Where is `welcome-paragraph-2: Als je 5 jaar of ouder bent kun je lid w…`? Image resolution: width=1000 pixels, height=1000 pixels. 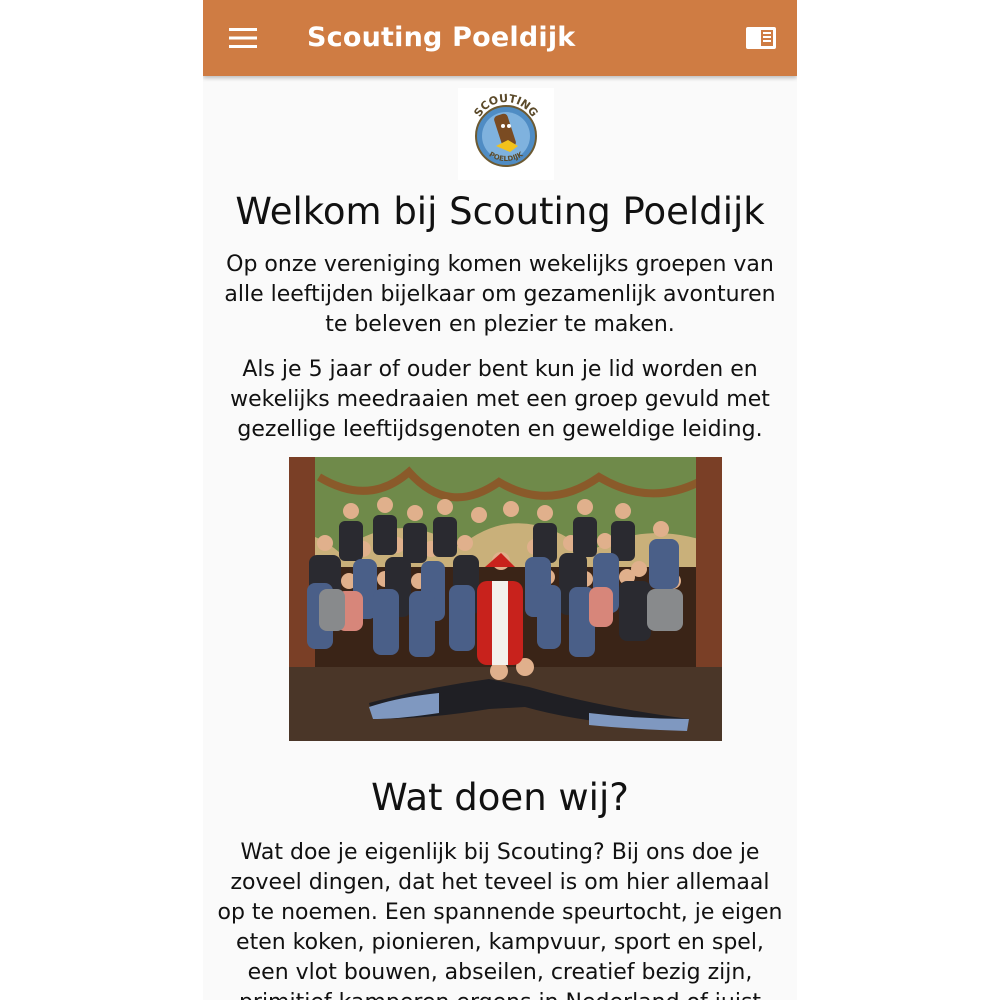
welcome-paragraph-2: Als je 5 jaar of ouder bent kun je lid w… is located at coordinates (500, 399).